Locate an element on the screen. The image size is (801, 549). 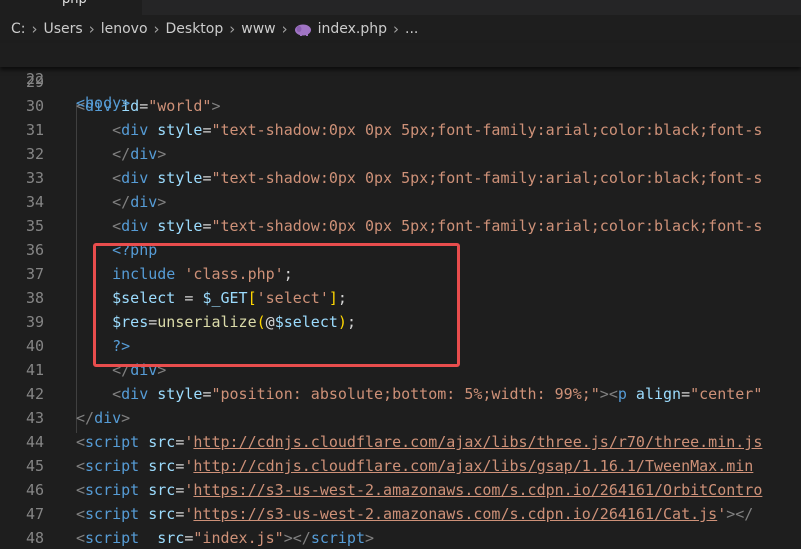
line-number: 34 is located at coordinates (34, 202).